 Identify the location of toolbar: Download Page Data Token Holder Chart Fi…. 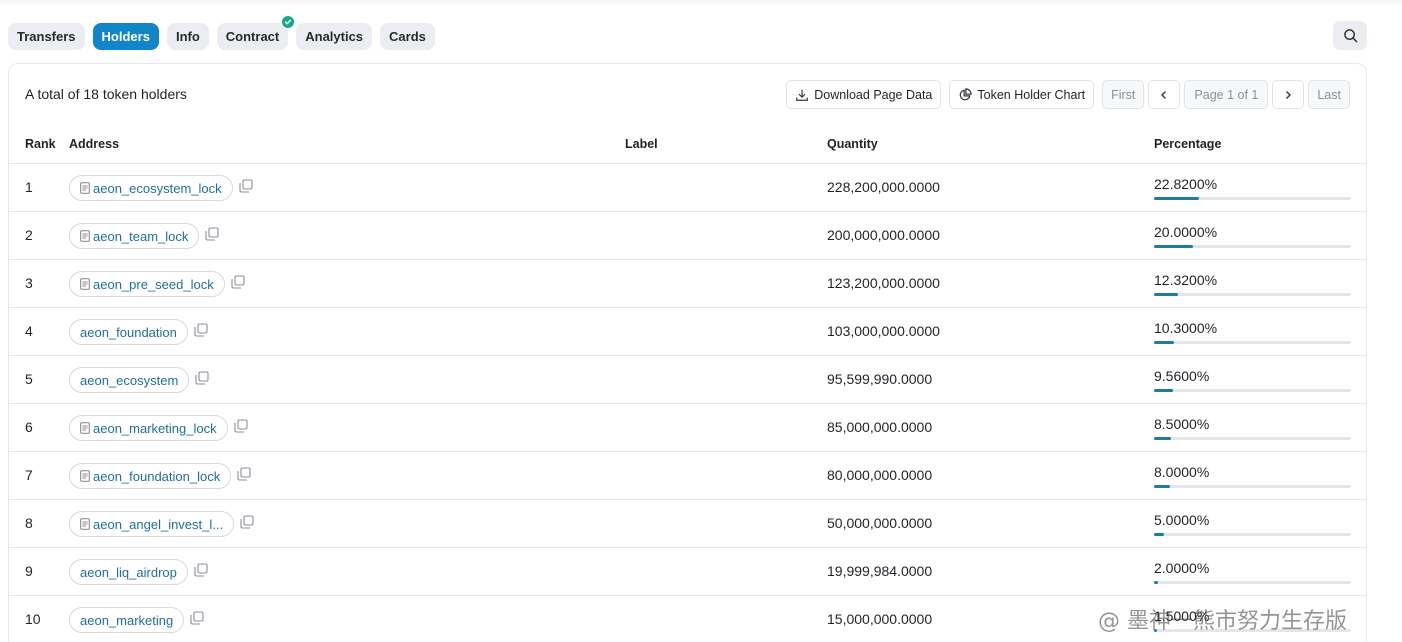
(1068, 94).